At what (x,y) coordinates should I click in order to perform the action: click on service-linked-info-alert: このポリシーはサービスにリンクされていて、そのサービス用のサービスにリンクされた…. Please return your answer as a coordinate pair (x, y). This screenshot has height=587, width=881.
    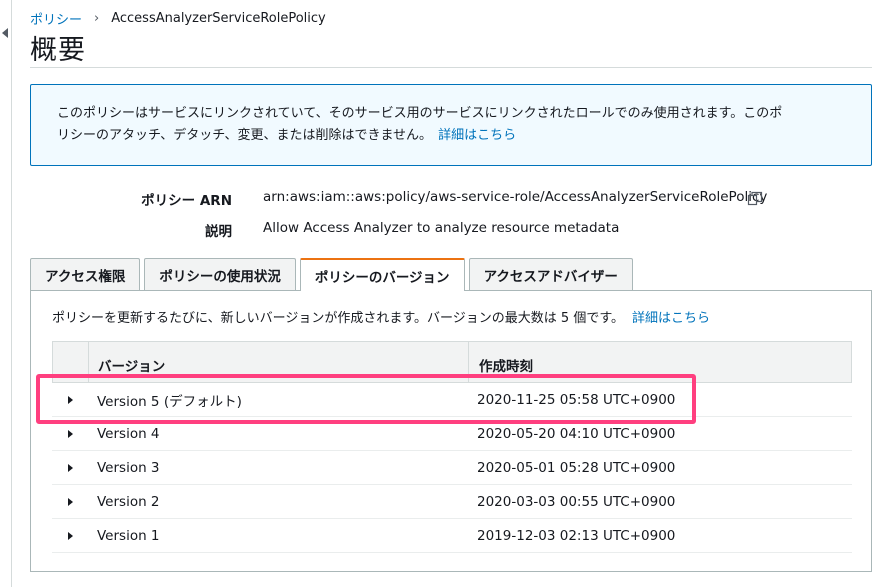
    Looking at the image, I should click on (451, 125).